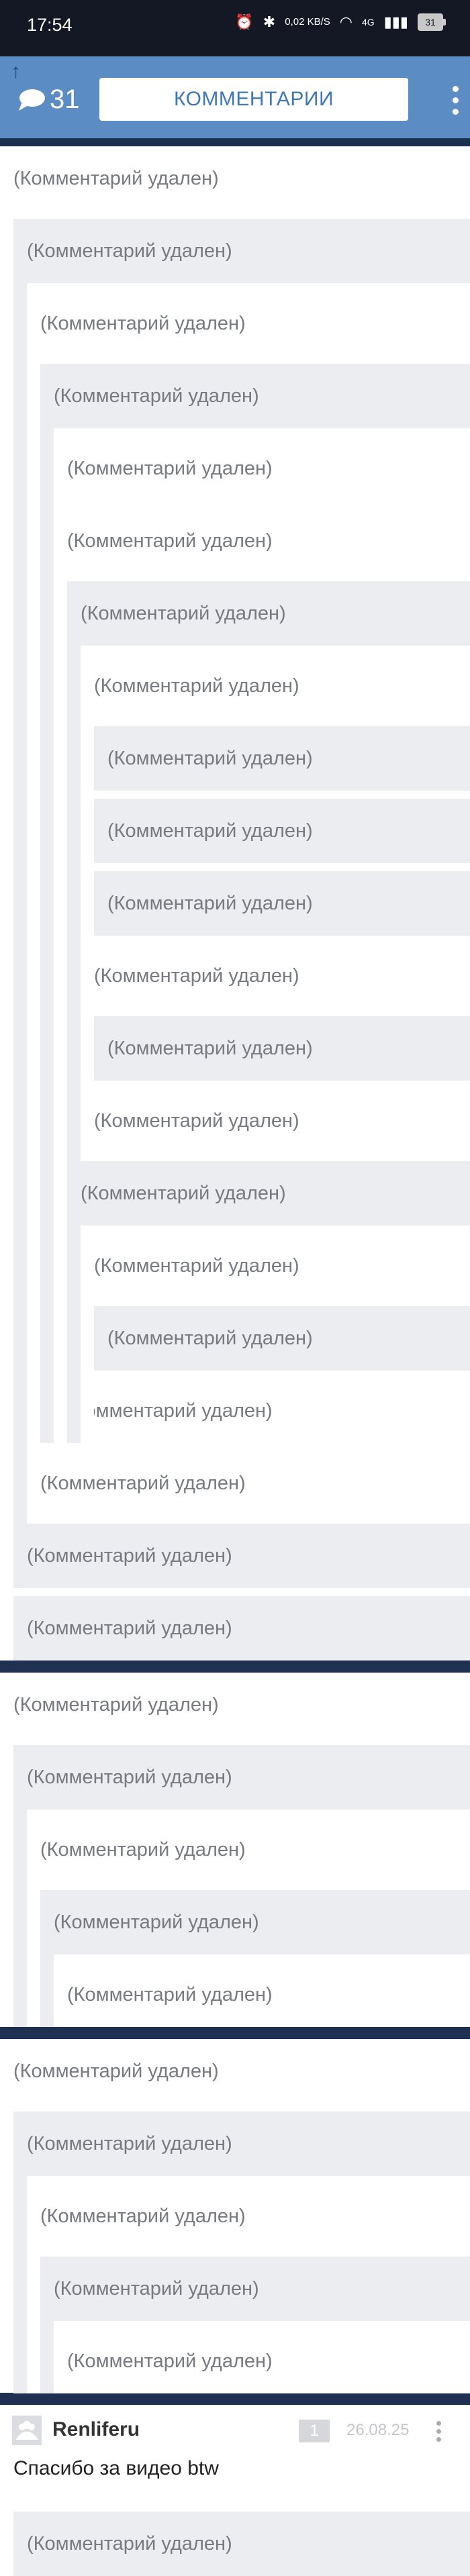  Describe the element at coordinates (32, 100) in the screenshot. I see `comment-bubble-icon` at that location.